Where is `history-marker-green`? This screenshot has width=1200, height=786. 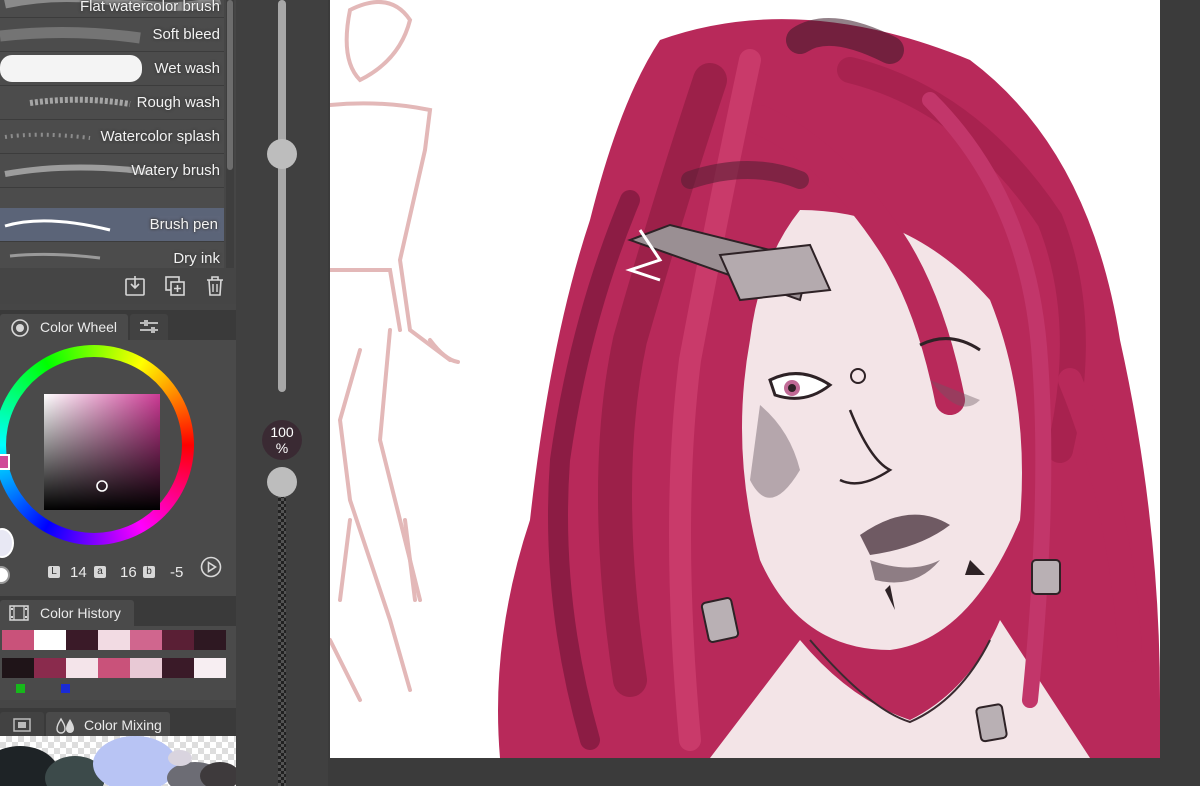 history-marker-green is located at coordinates (20, 688).